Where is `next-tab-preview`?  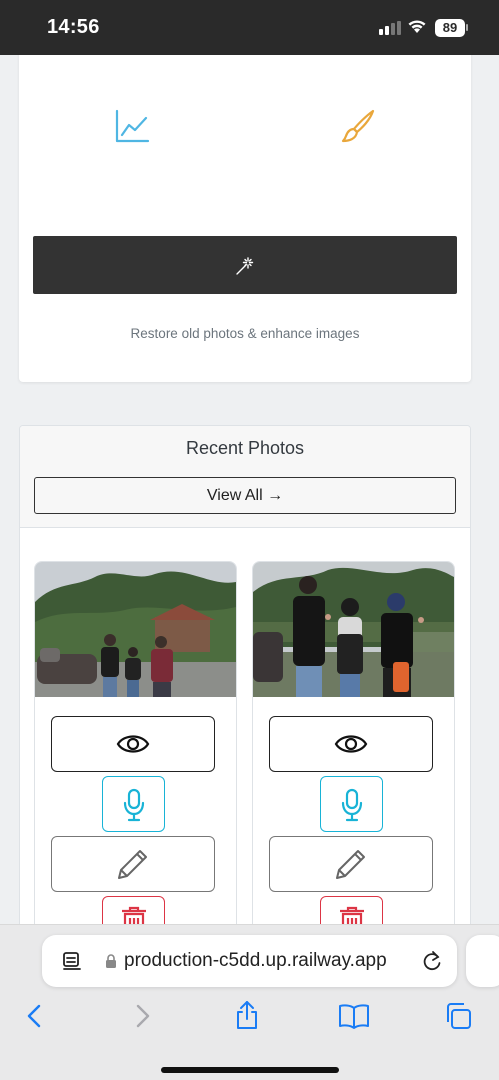 next-tab-preview is located at coordinates (482, 961).